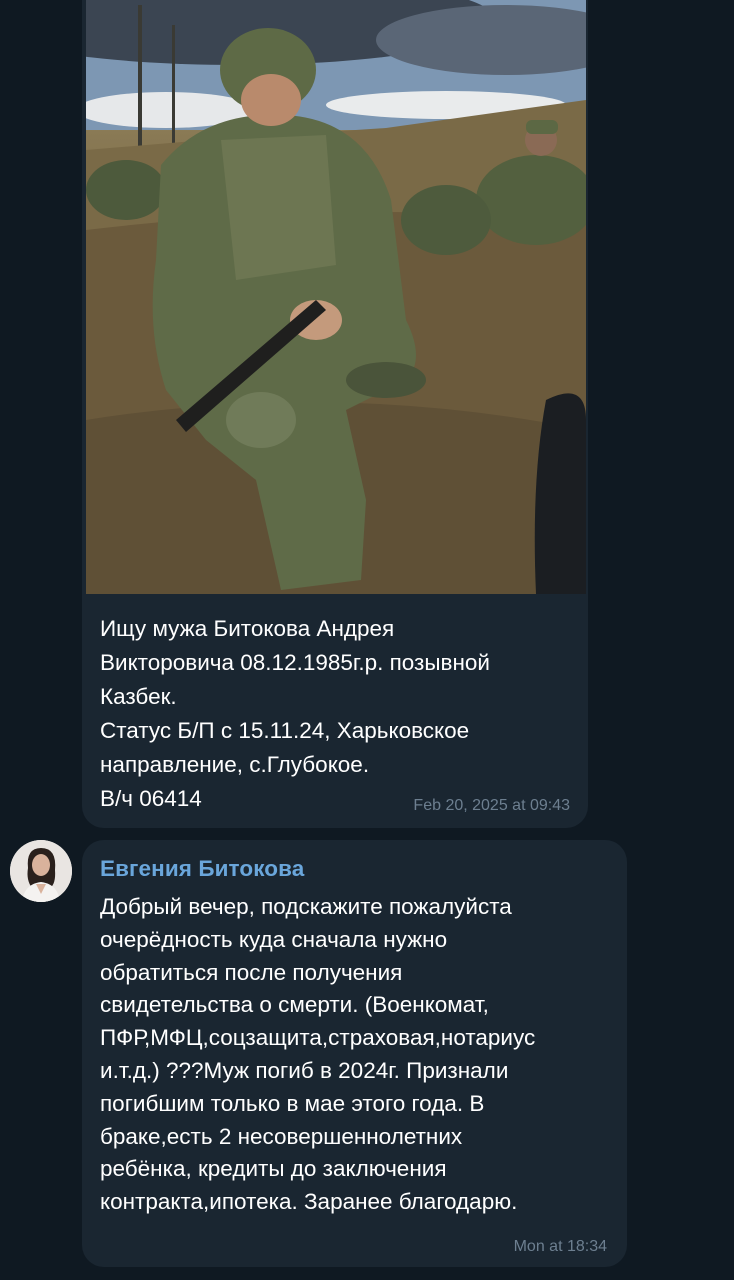 The width and height of the screenshot is (734, 1280). I want to click on message-timestamp: Feb 20, 2025 at 09:43, so click(491, 805).